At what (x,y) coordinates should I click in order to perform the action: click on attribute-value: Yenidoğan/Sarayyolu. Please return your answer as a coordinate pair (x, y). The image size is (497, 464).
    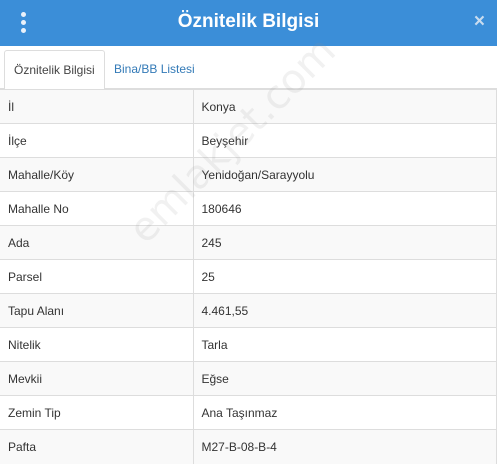
    Looking at the image, I should click on (345, 174).